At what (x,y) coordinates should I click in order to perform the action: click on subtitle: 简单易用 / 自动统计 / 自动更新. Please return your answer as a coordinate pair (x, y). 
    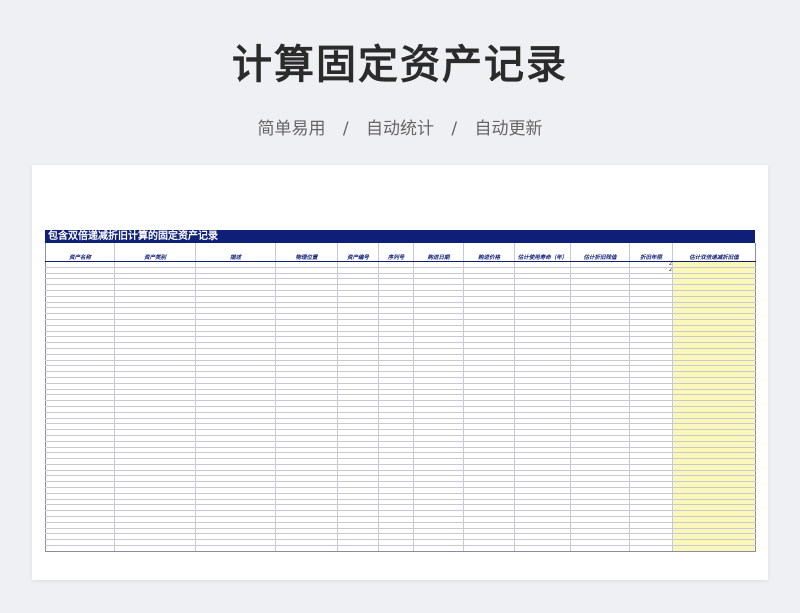
    Looking at the image, I should click on (400, 126).